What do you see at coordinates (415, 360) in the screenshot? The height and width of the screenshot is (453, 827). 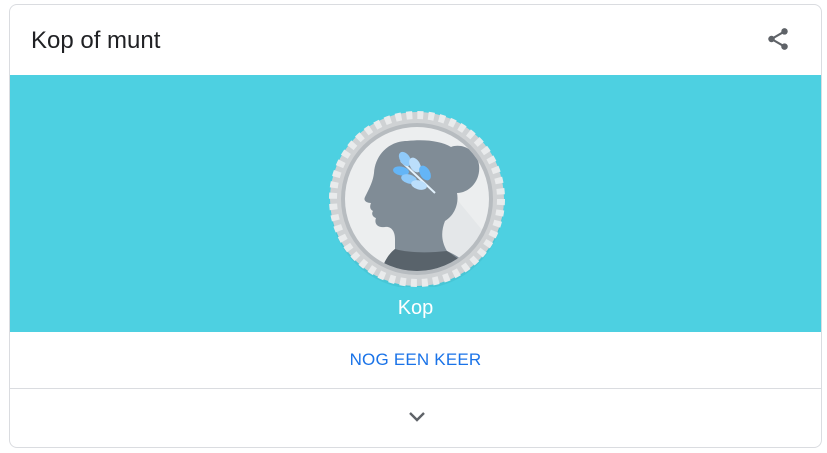 I see `flip-again-button: NOG EEN KEER` at bounding box center [415, 360].